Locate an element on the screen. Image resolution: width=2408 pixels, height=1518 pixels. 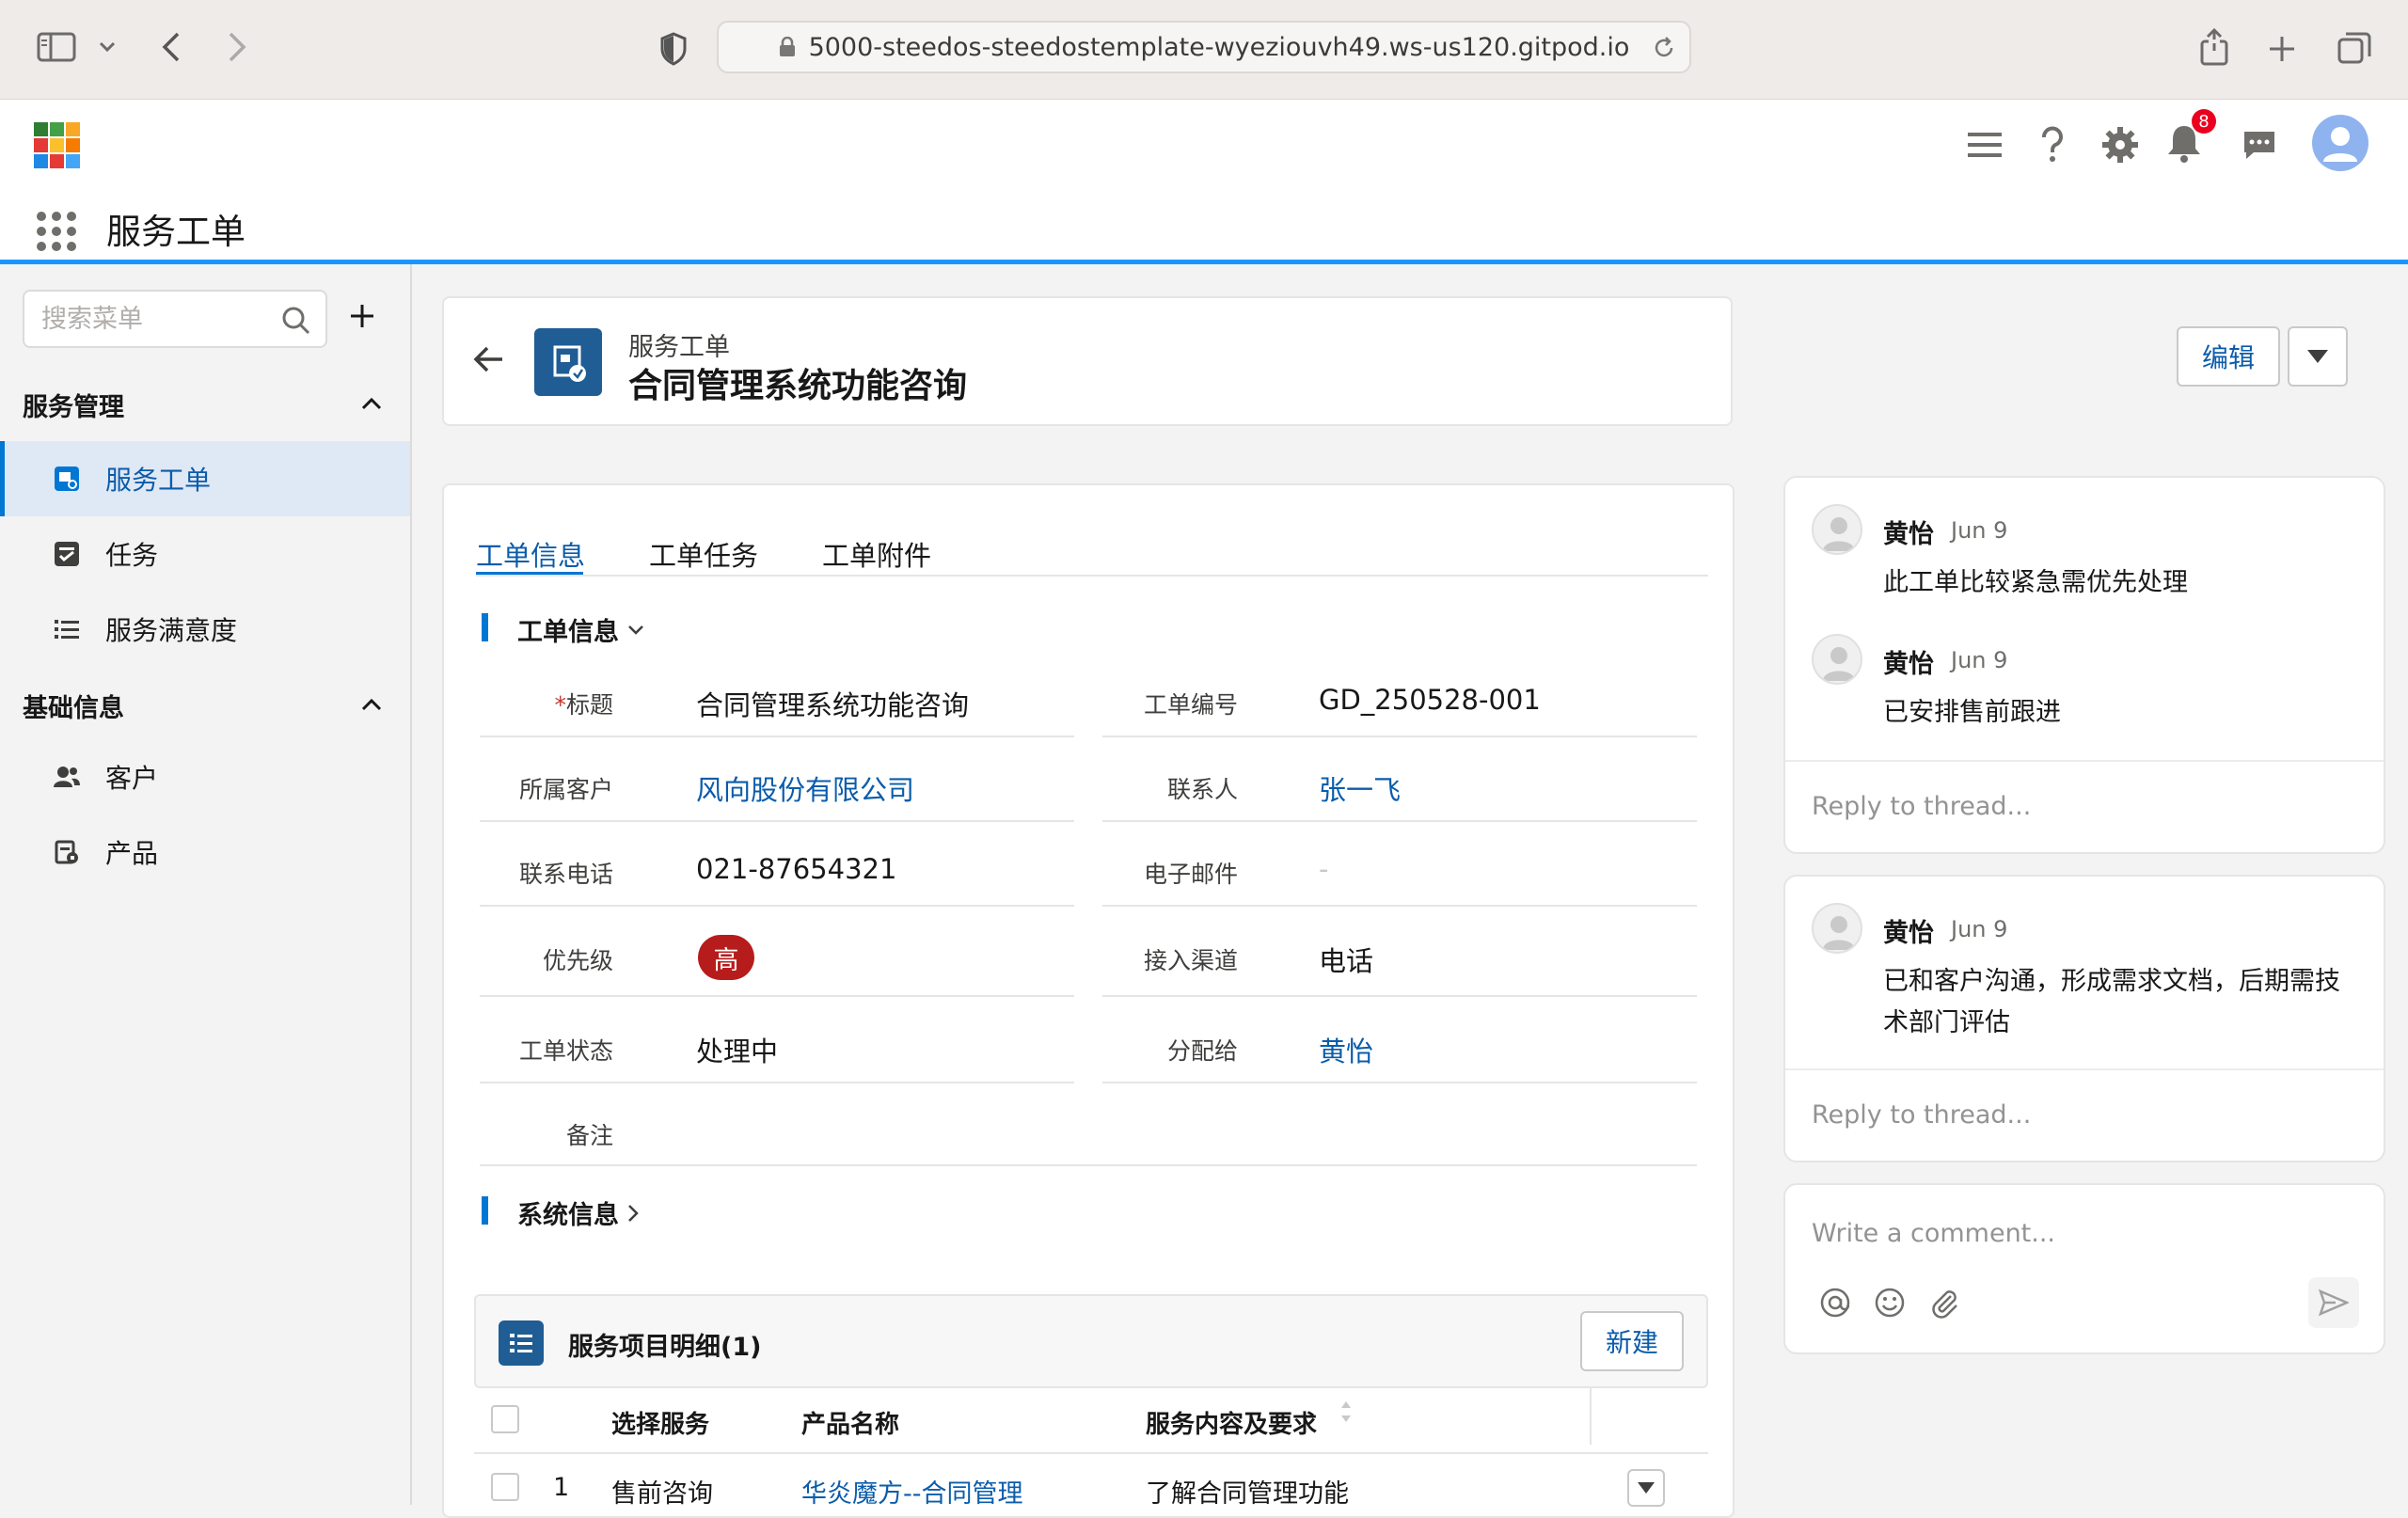
emoji-icon is located at coordinates (1890, 1303).